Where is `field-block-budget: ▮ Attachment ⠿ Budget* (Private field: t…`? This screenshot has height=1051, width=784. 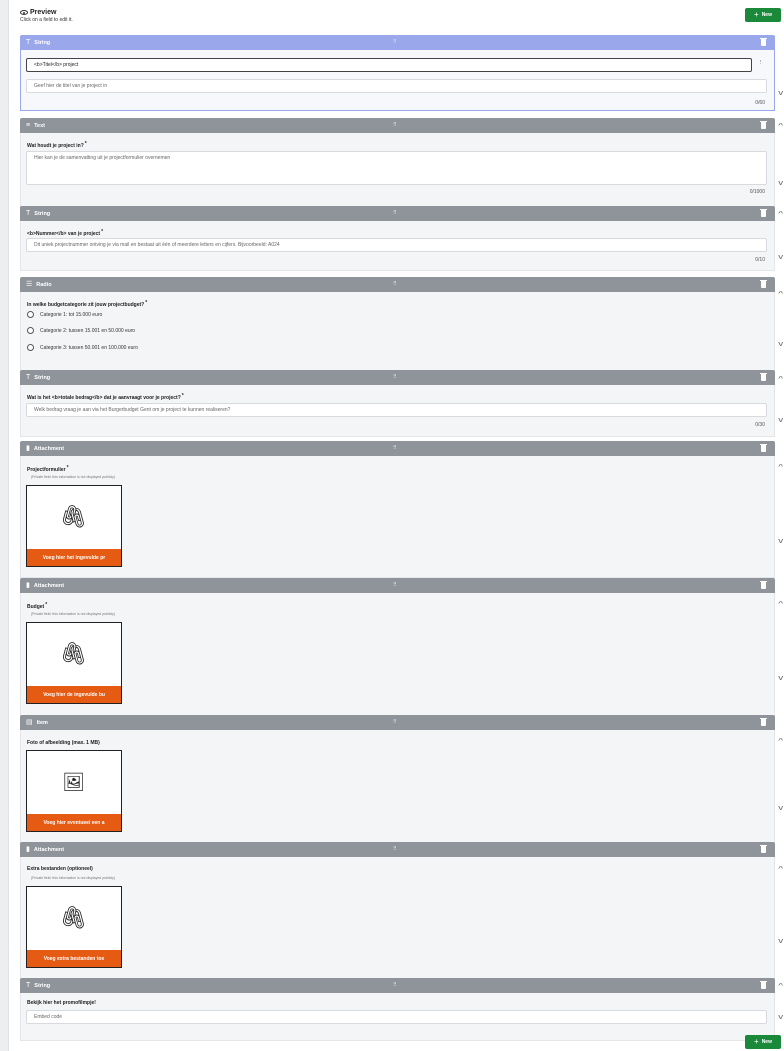
field-block-budget: ▮ Attachment ⠿ Budget* (Private field: t… is located at coordinates (397, 647).